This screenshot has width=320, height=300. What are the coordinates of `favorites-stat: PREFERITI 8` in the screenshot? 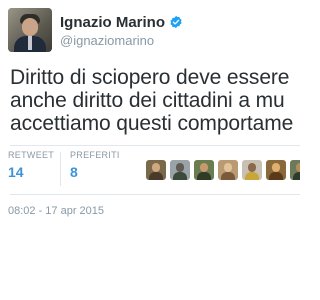 It's located at (95, 165).